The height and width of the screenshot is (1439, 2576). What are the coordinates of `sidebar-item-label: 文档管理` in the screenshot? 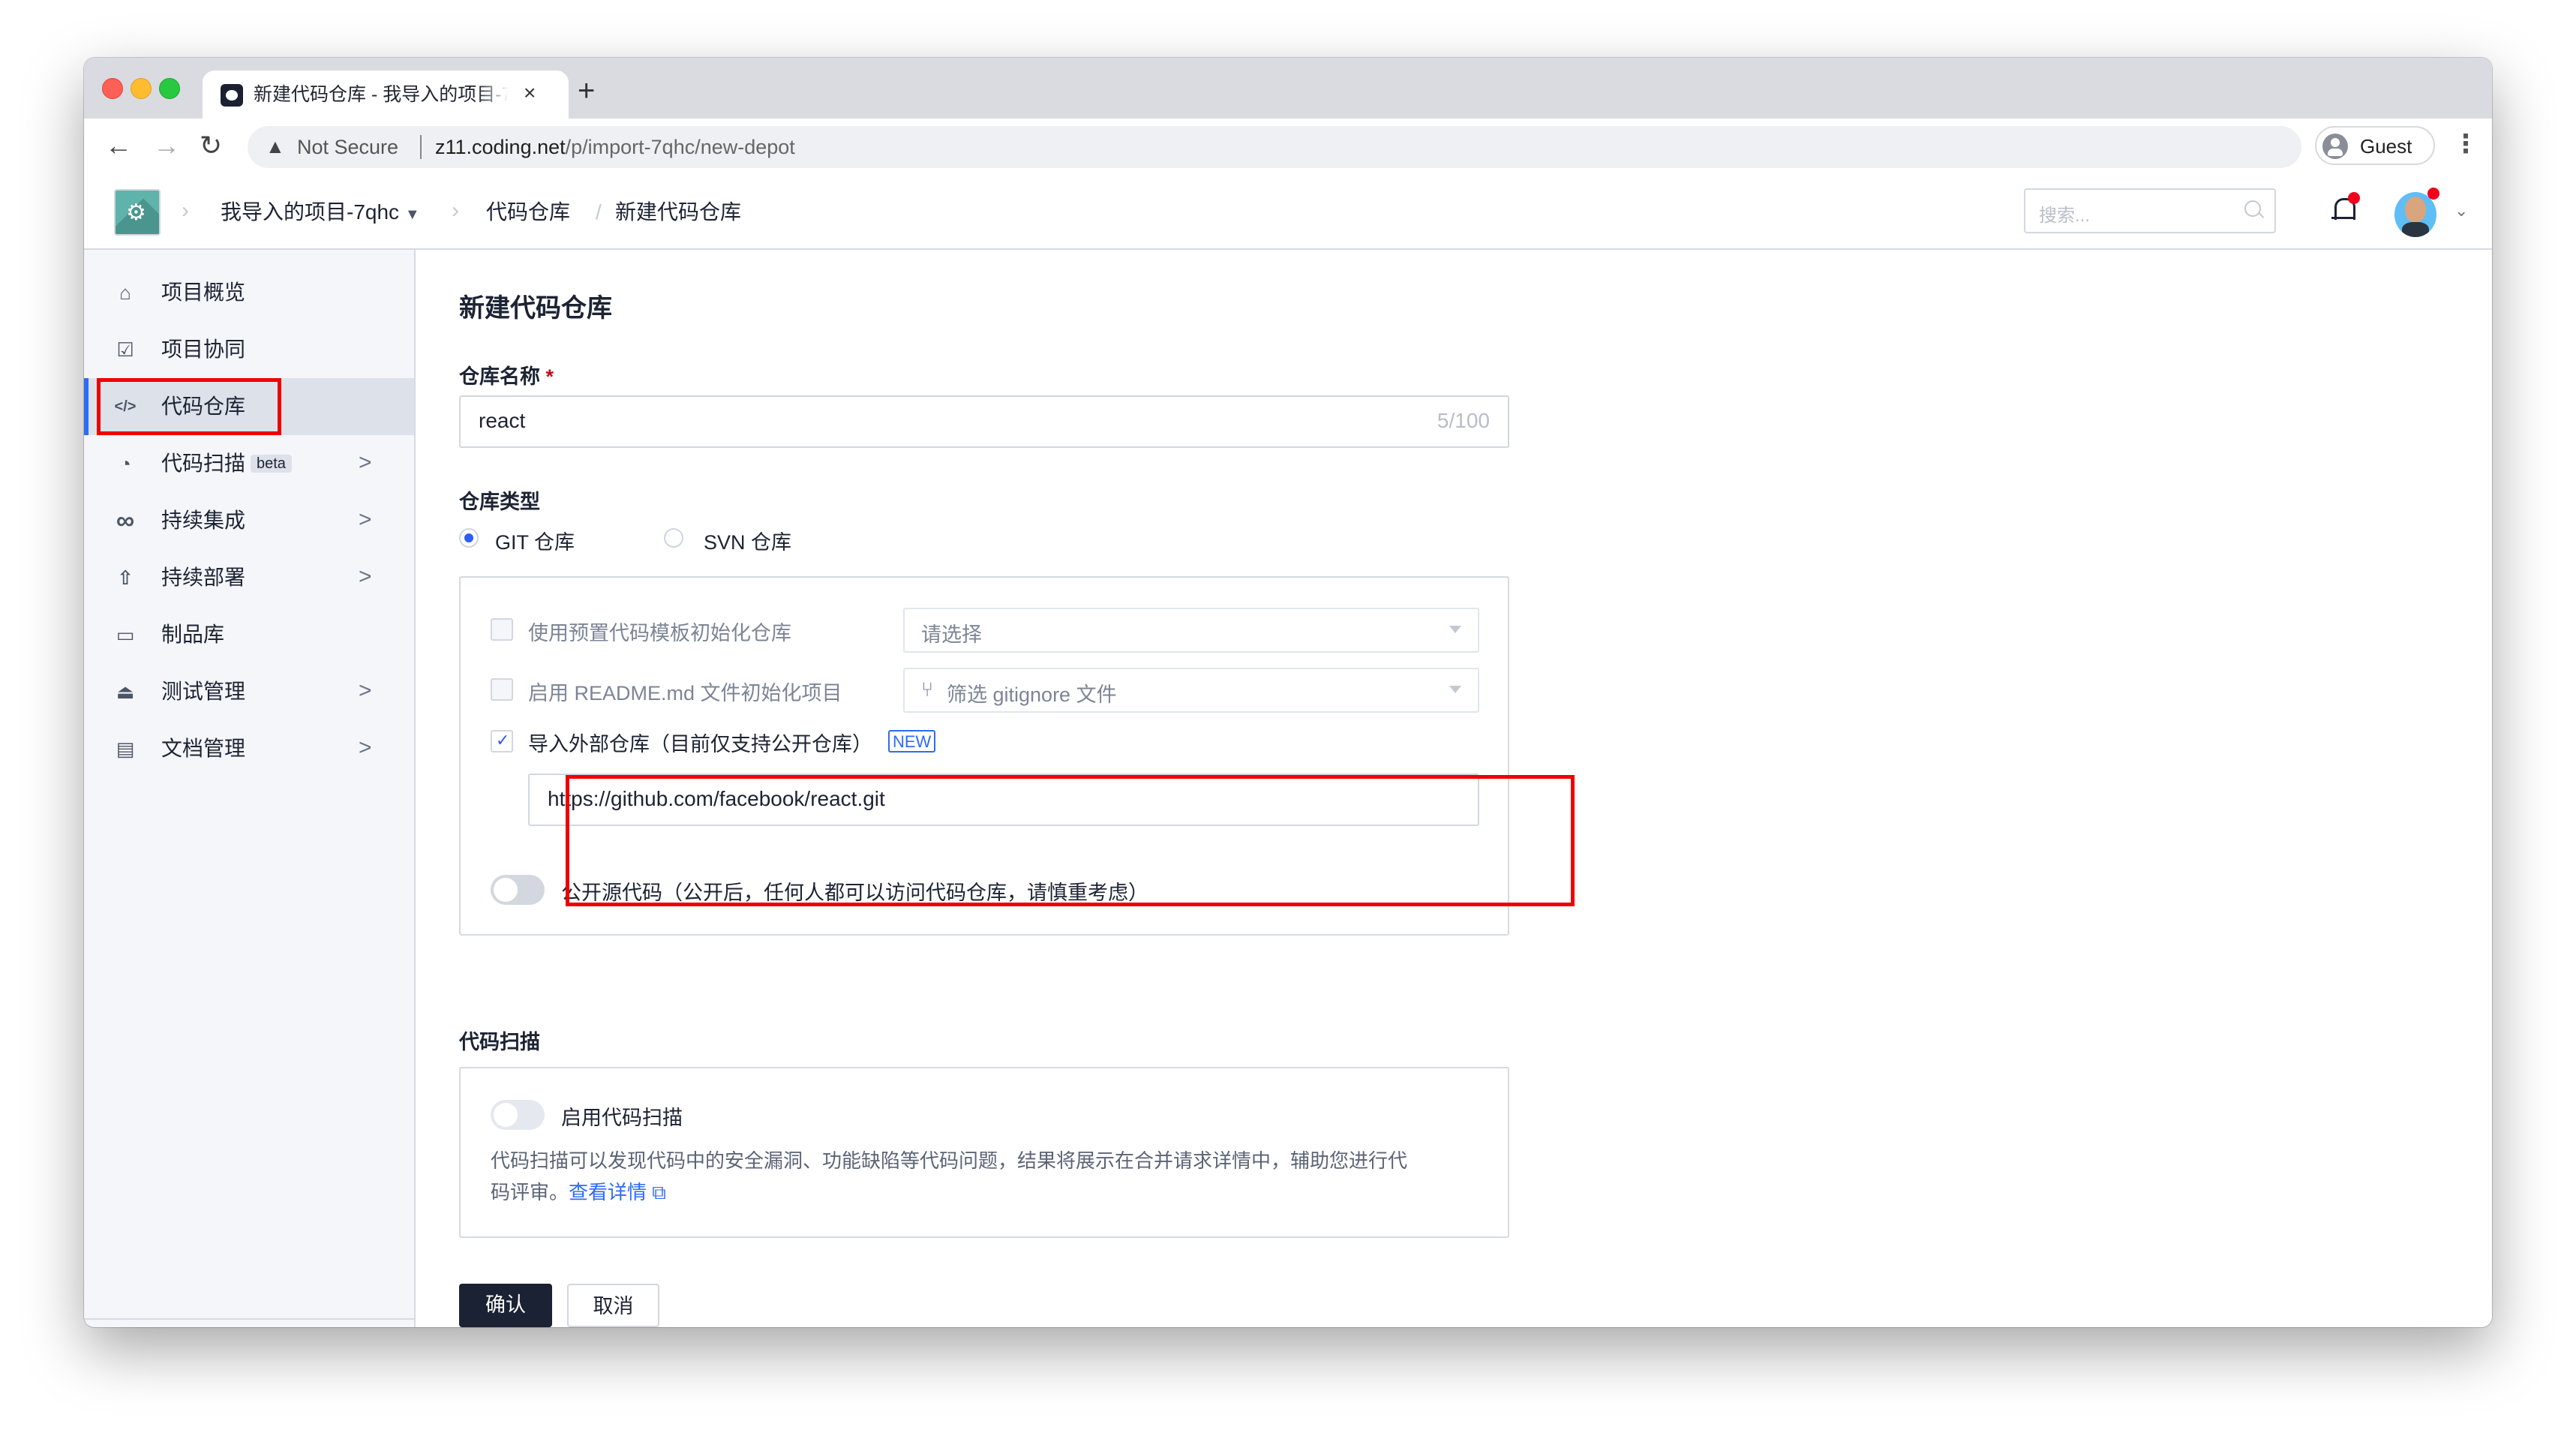 It's located at (203, 748).